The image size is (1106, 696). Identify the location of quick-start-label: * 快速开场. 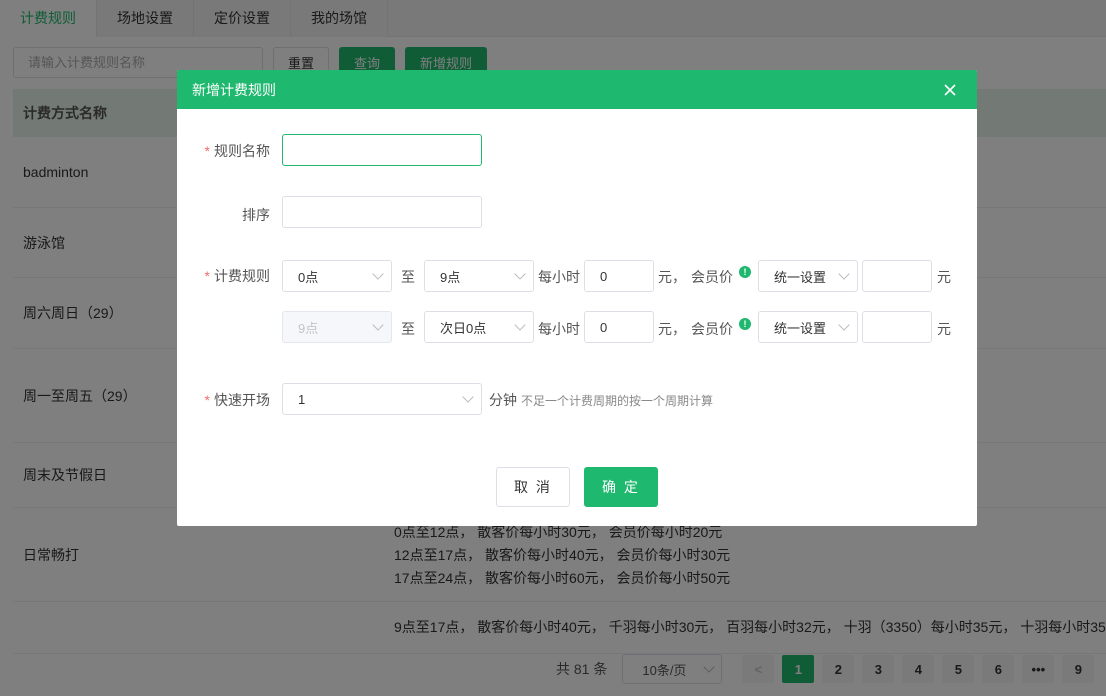
(237, 400).